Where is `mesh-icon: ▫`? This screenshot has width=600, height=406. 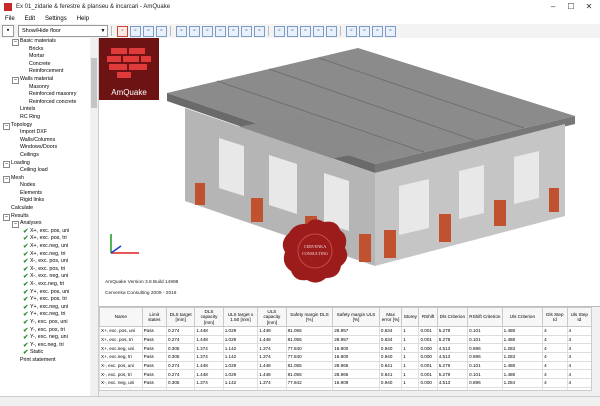 mesh-icon: ▫ is located at coordinates (233, 31).